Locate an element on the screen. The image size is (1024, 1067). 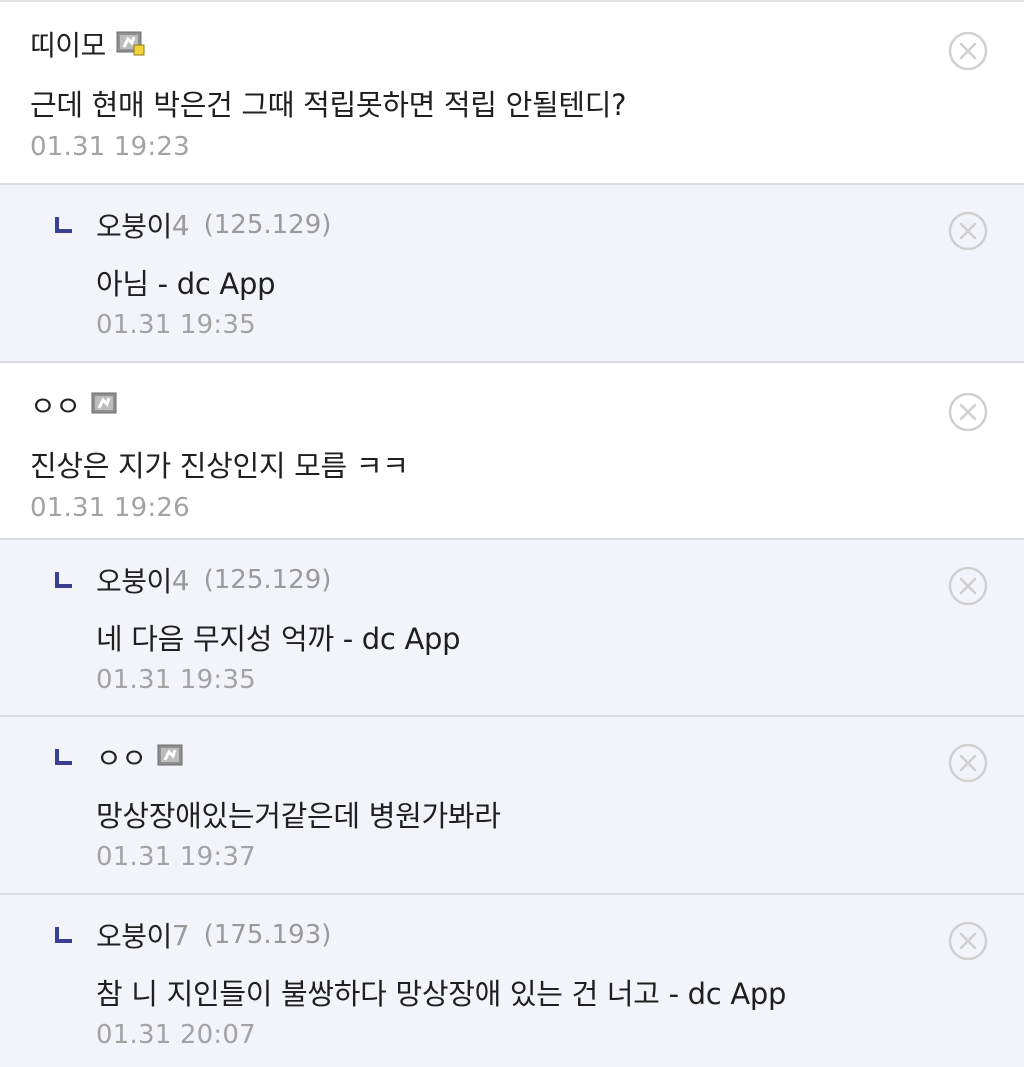
comment-text: 근데 현매 박은건 그때 적립못하면 적립 안될텐디? is located at coordinates (328, 105).